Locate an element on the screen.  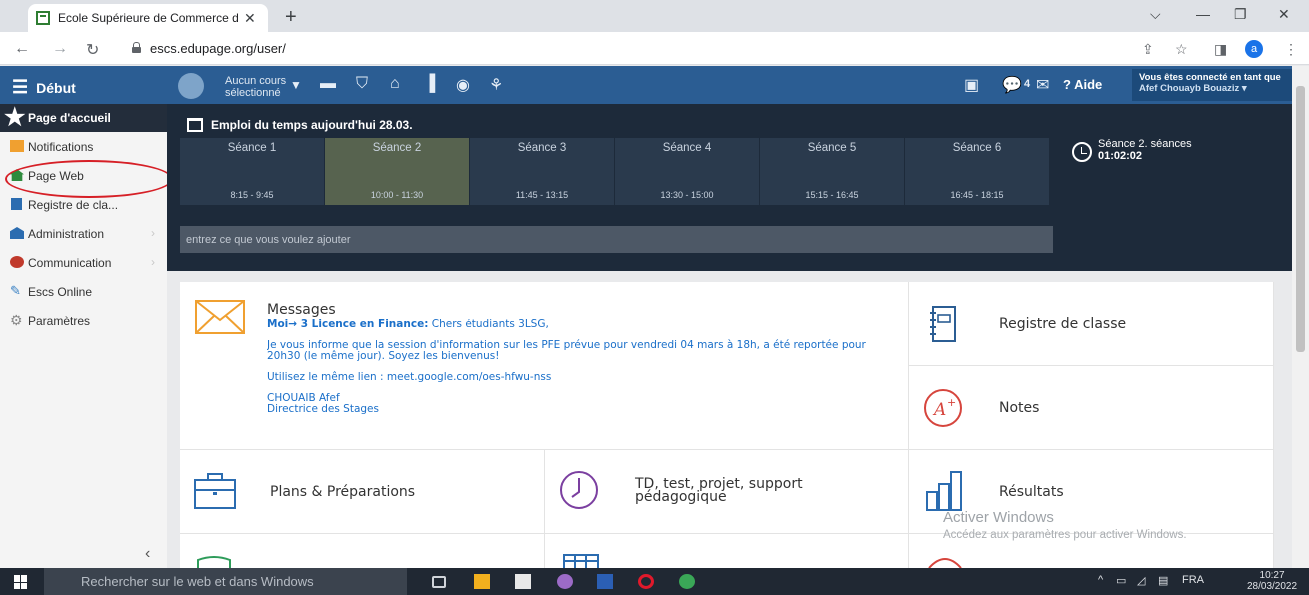
timetable-title-text: Emploi du temps aujourd'hui 28.03. is located at coordinates (312, 125).